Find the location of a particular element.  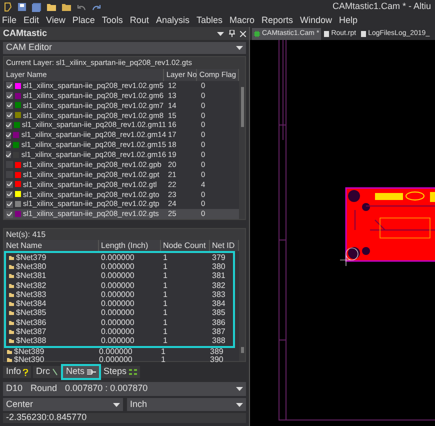

crosshair-icon is located at coordinates (349, 257).